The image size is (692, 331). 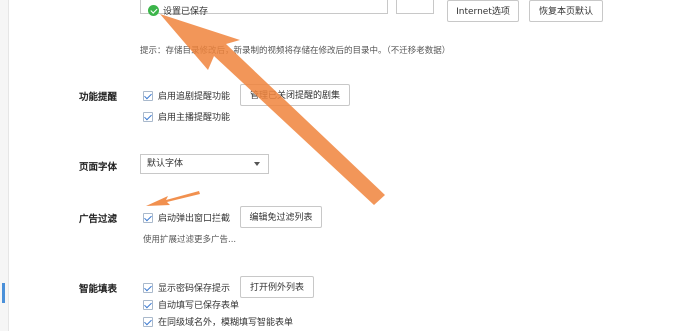 I want to click on autofill-option-password-prompt-label: 显示密码保存提示, so click(x=194, y=289).